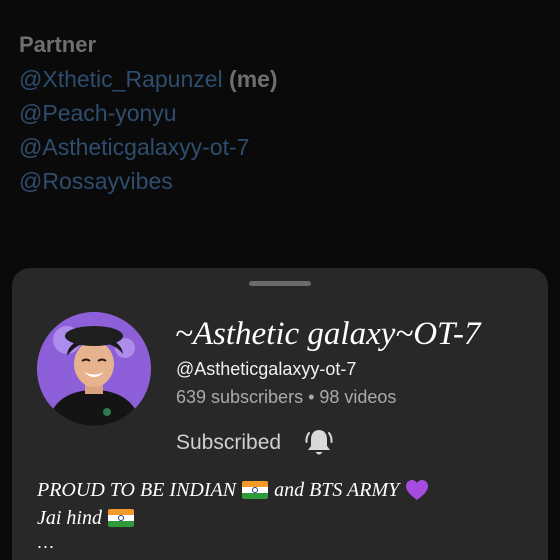  What do you see at coordinates (134, 147) in the screenshot?
I see `partner-link: @Astheticgalaxyy-ot-7` at bounding box center [134, 147].